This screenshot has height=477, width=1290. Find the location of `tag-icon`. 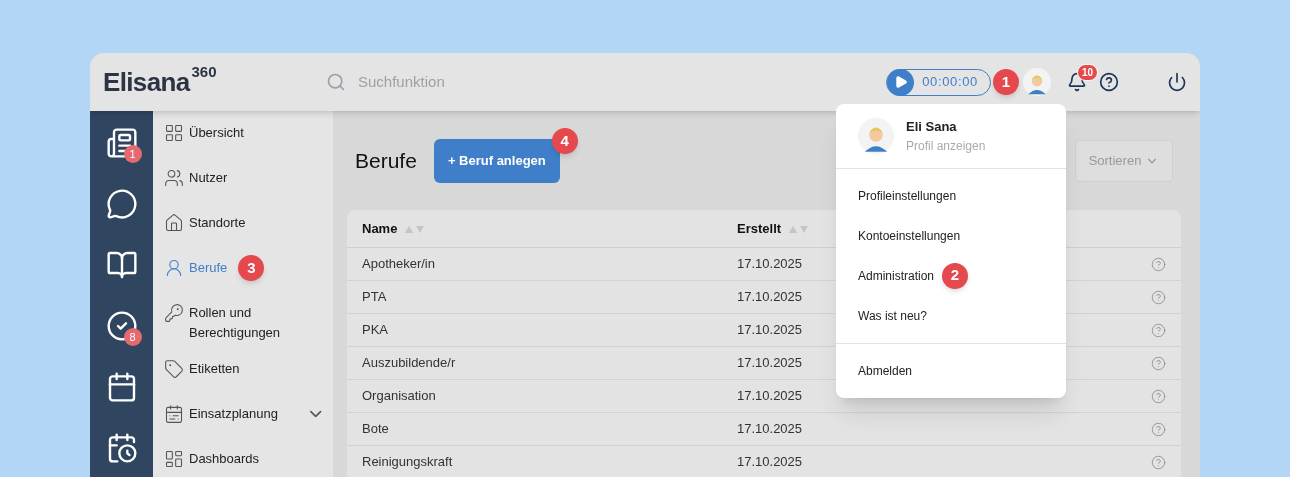

tag-icon is located at coordinates (174, 369).